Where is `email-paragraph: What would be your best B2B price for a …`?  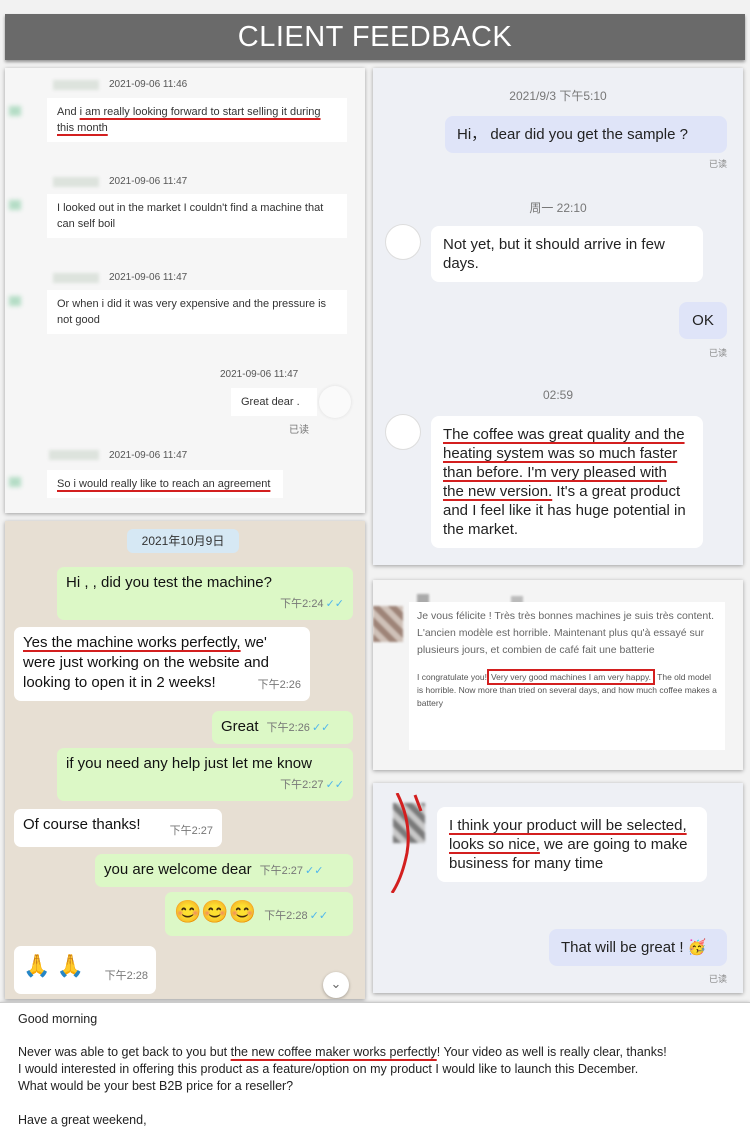 email-paragraph: What would be your best B2B price for a … is located at coordinates (156, 1086).